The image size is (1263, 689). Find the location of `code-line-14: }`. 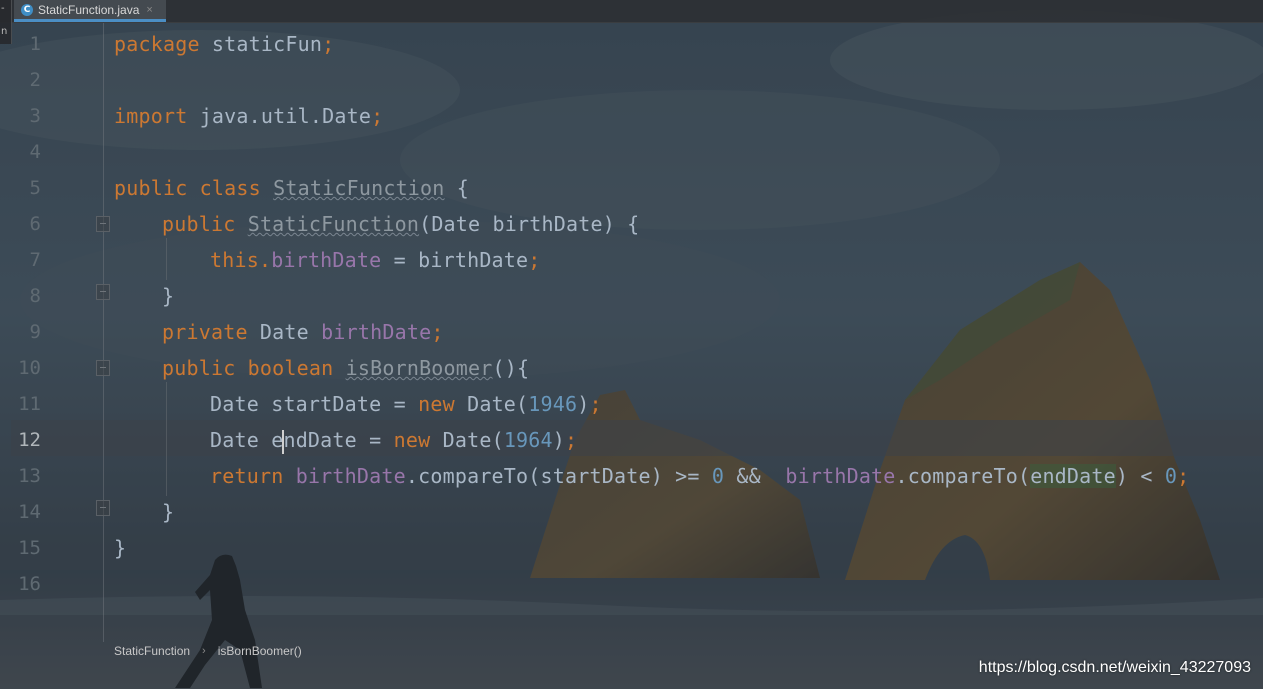

code-line-14: } is located at coordinates (168, 512).